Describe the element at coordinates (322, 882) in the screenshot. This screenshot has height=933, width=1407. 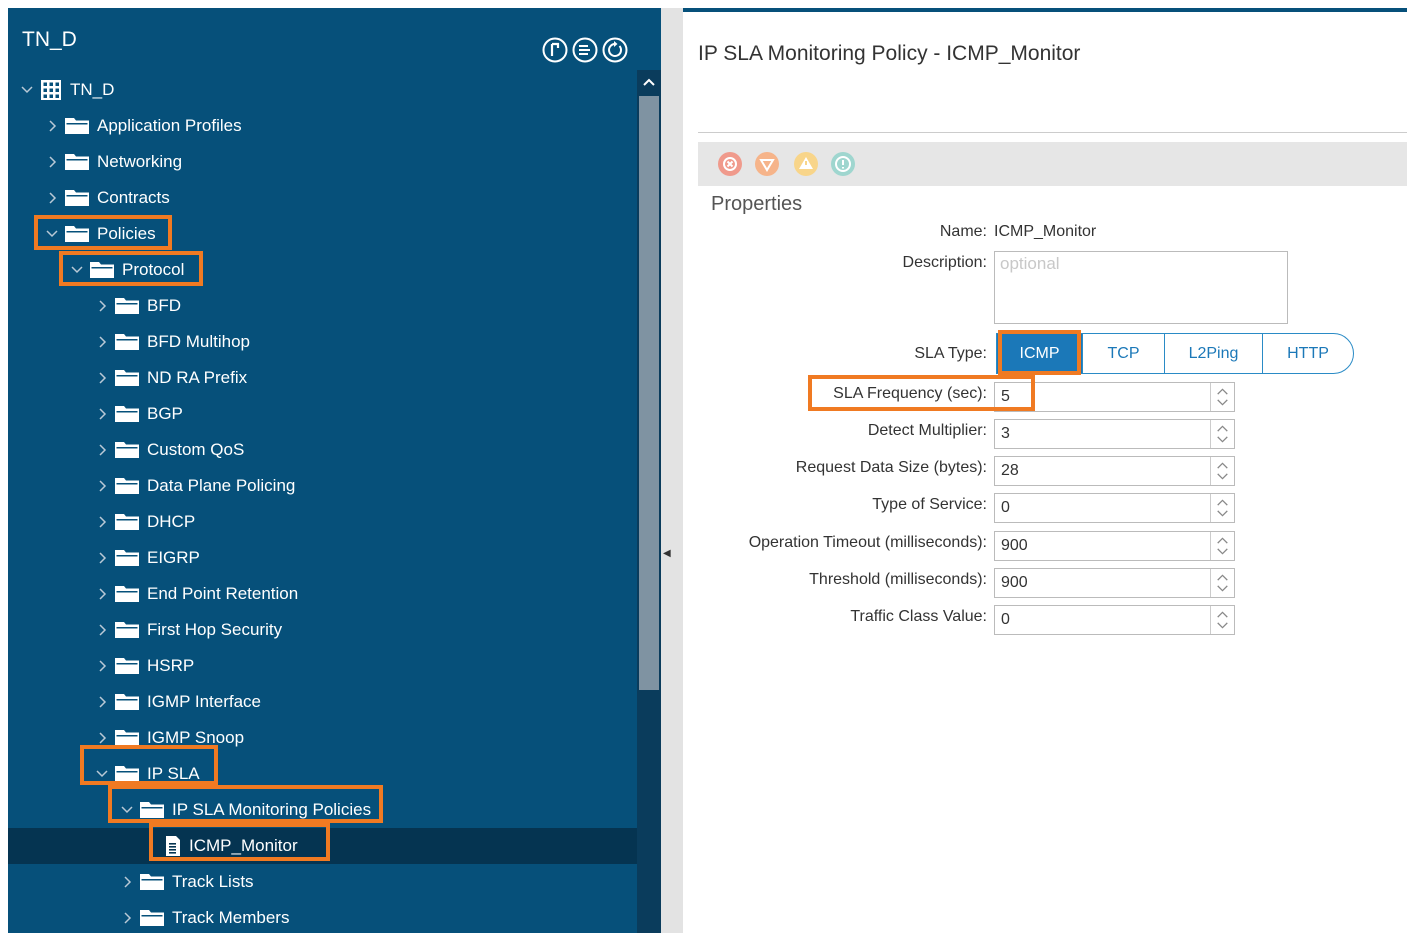
I see `tree-item-track-lists: Track Lists` at that location.